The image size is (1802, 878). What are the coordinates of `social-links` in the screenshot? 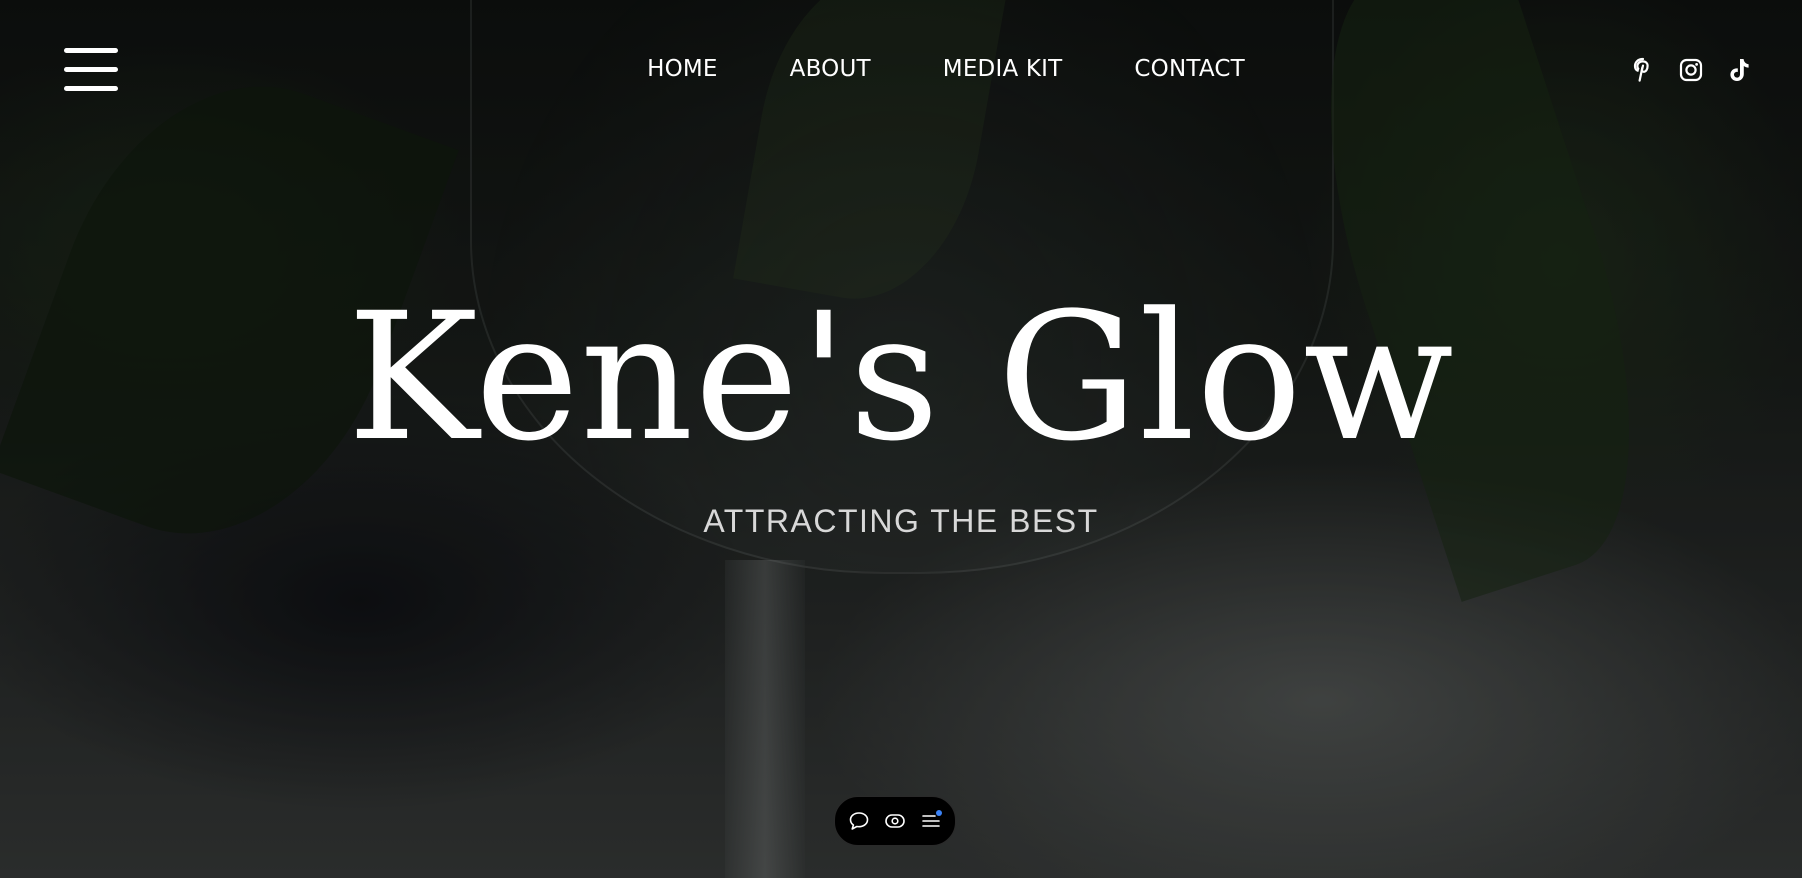 It's located at (1691, 70).